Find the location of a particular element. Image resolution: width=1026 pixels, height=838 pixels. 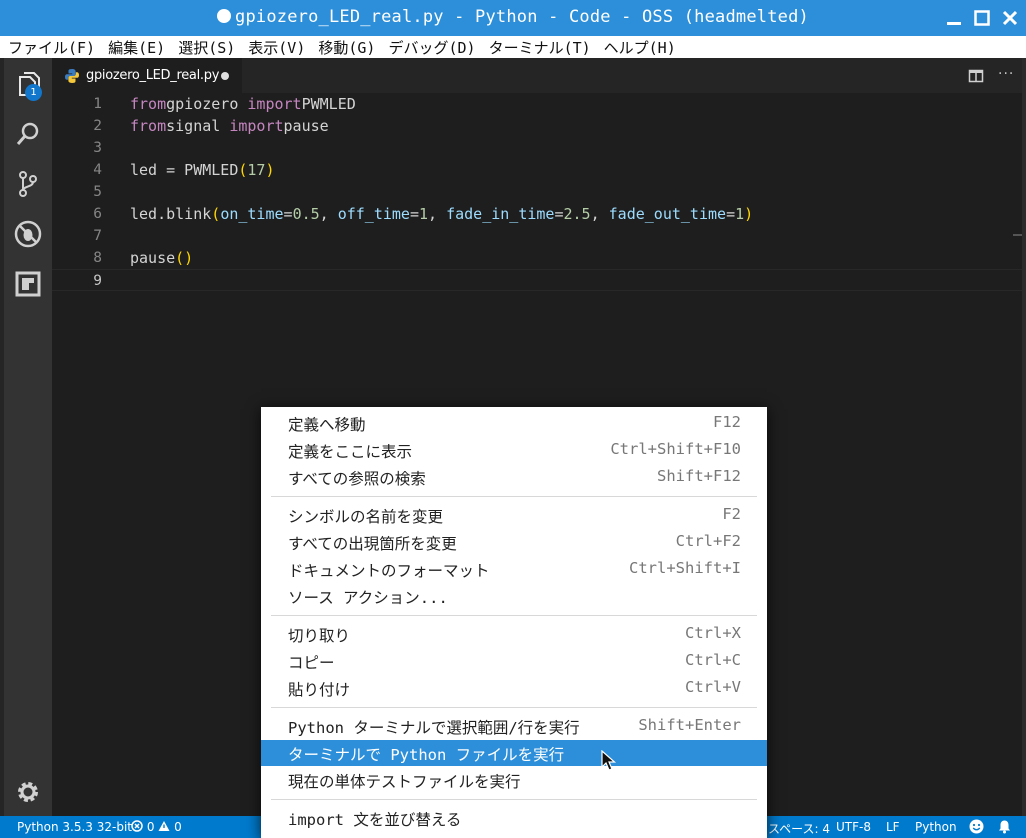

menu-help: ヘルプ(H) is located at coordinates (640, 47).